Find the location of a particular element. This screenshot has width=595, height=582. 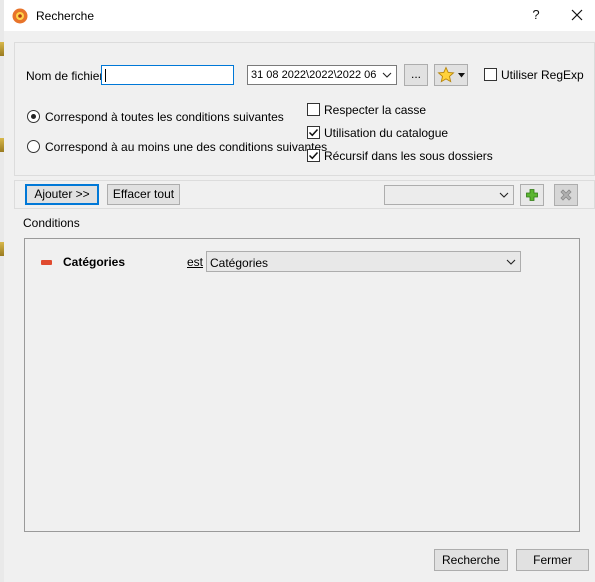

match-all-radio is located at coordinates (33, 116).